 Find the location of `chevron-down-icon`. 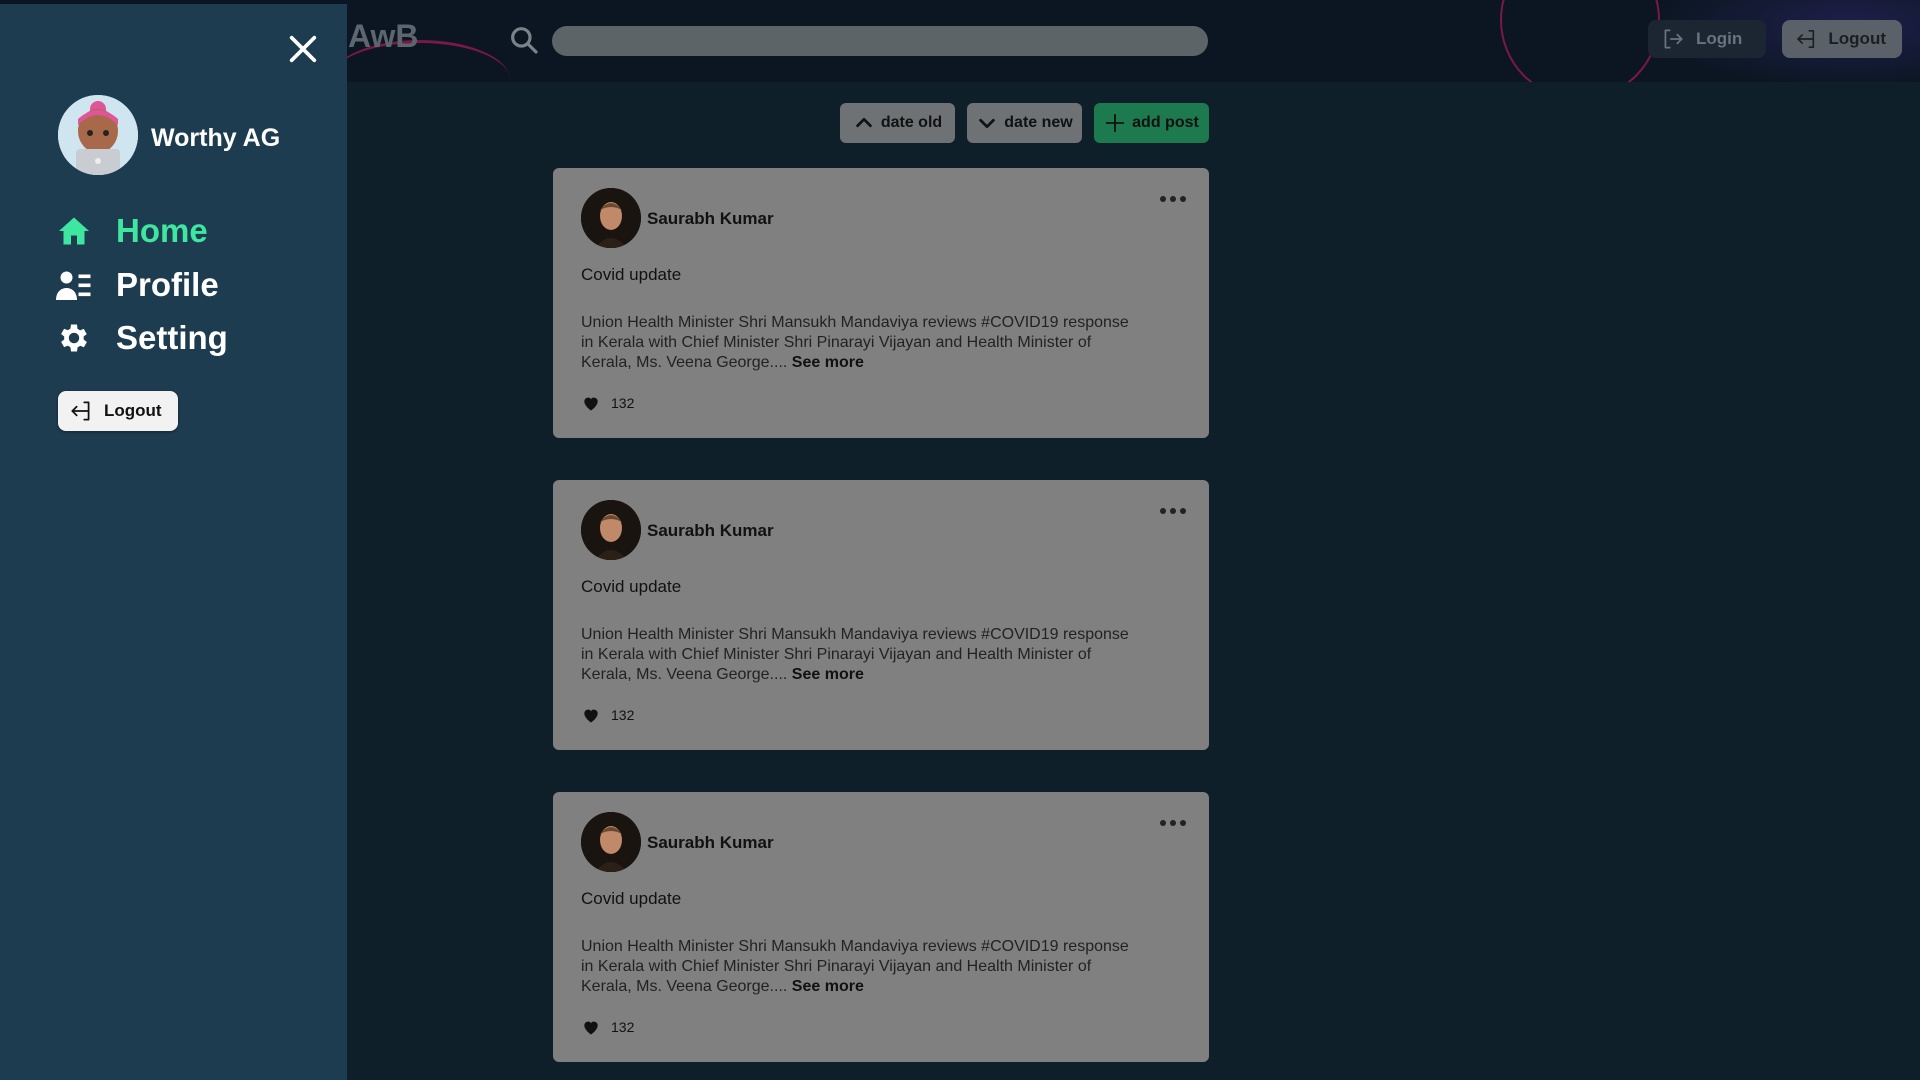

chevron-down-icon is located at coordinates (987, 123).